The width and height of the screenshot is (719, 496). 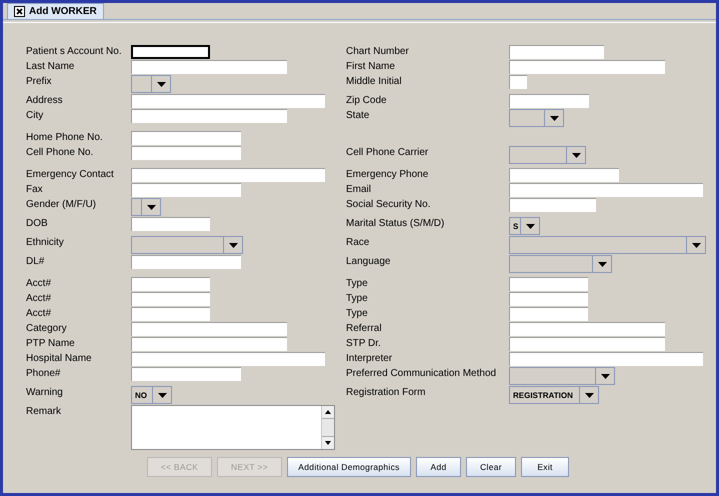 I want to click on field-label: Middle Initial, so click(x=374, y=82).